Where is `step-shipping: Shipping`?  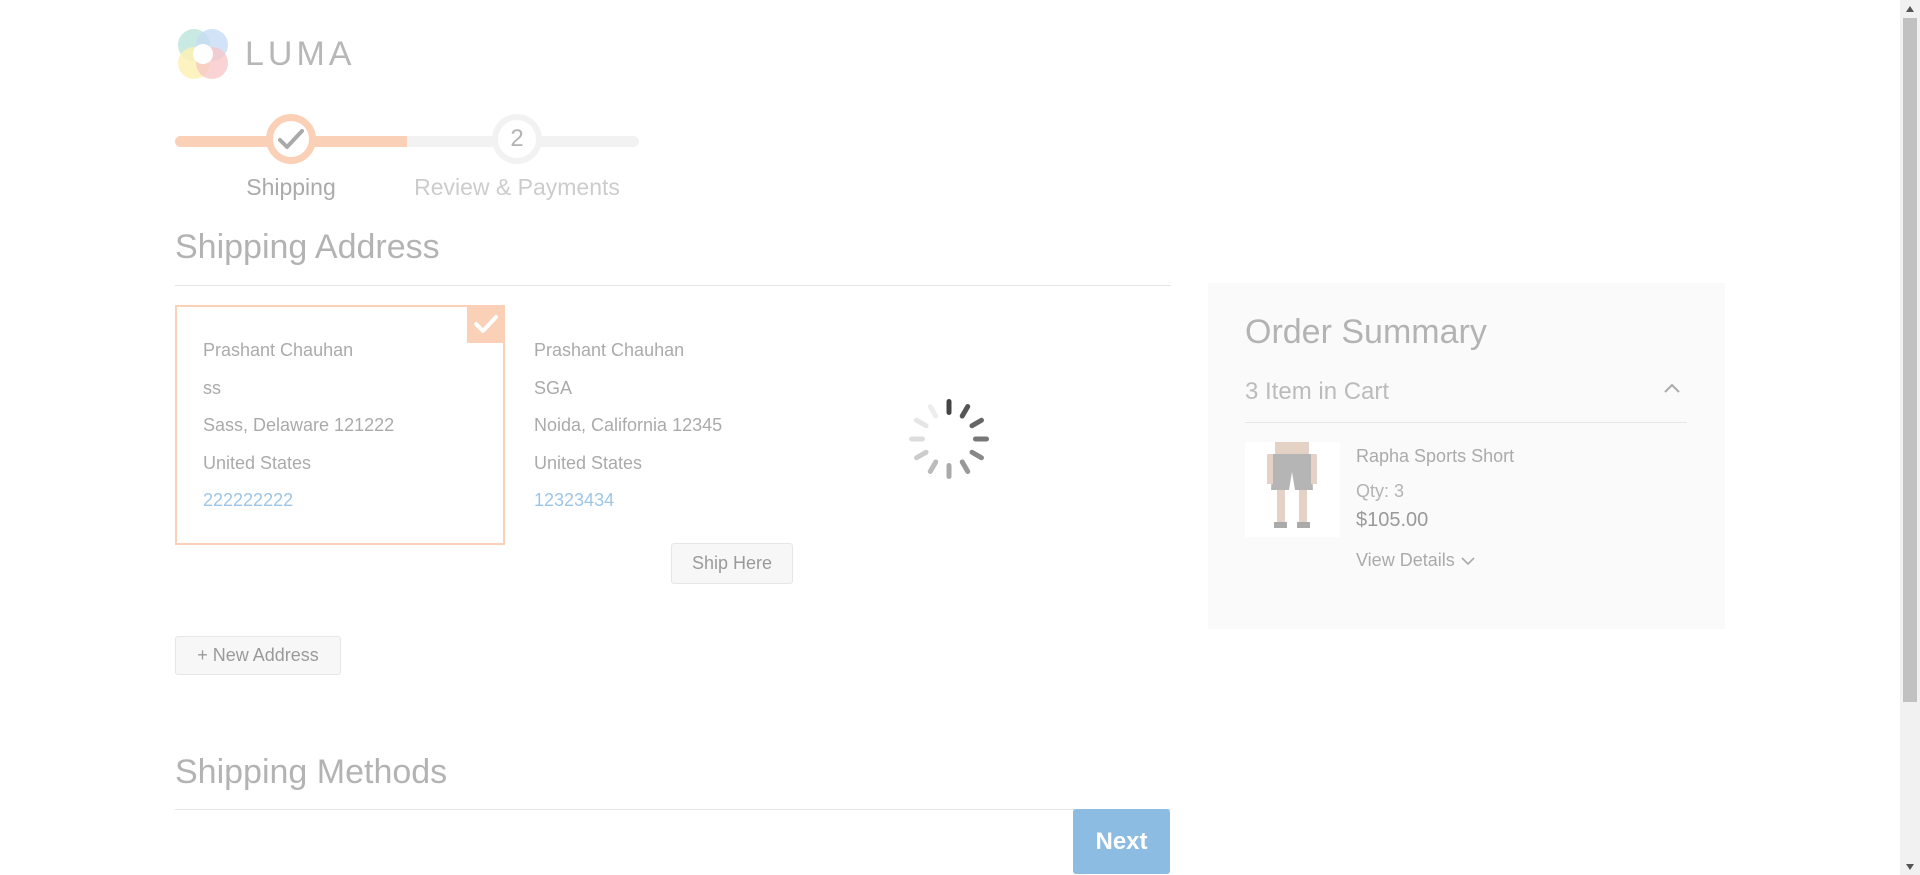
step-shipping: Shipping is located at coordinates (291, 157).